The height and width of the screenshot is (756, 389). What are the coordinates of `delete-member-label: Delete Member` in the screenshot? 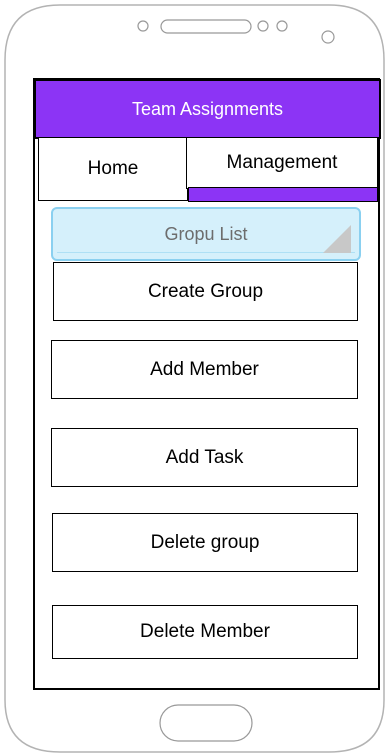 It's located at (205, 631).